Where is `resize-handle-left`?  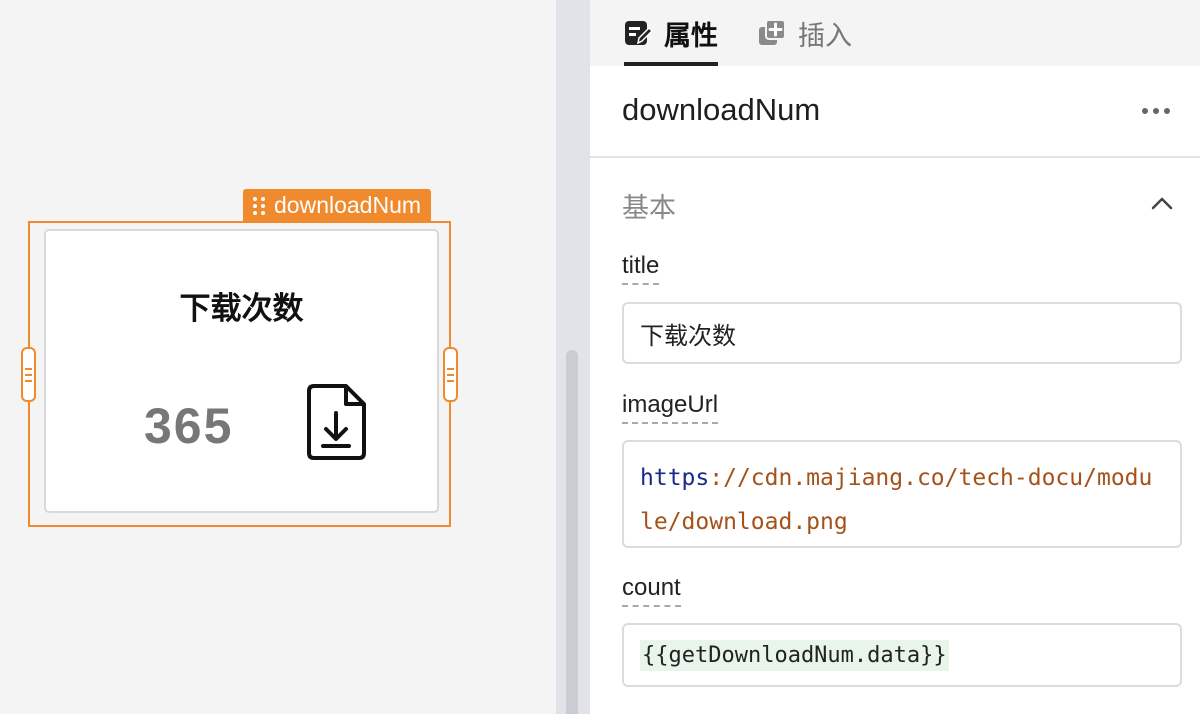
resize-handle-left is located at coordinates (28, 374).